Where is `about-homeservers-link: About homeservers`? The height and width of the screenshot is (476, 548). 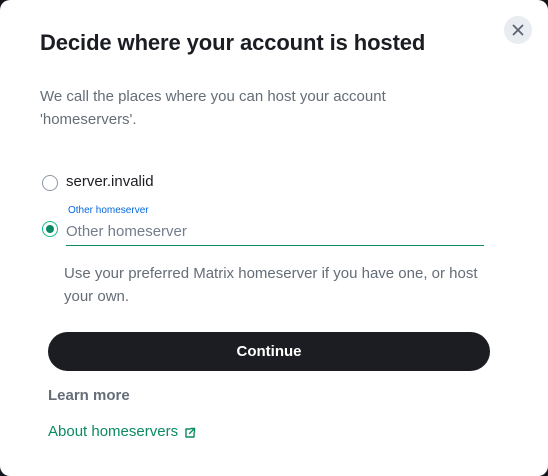
about-homeservers-link: About homeservers is located at coordinates (122, 431).